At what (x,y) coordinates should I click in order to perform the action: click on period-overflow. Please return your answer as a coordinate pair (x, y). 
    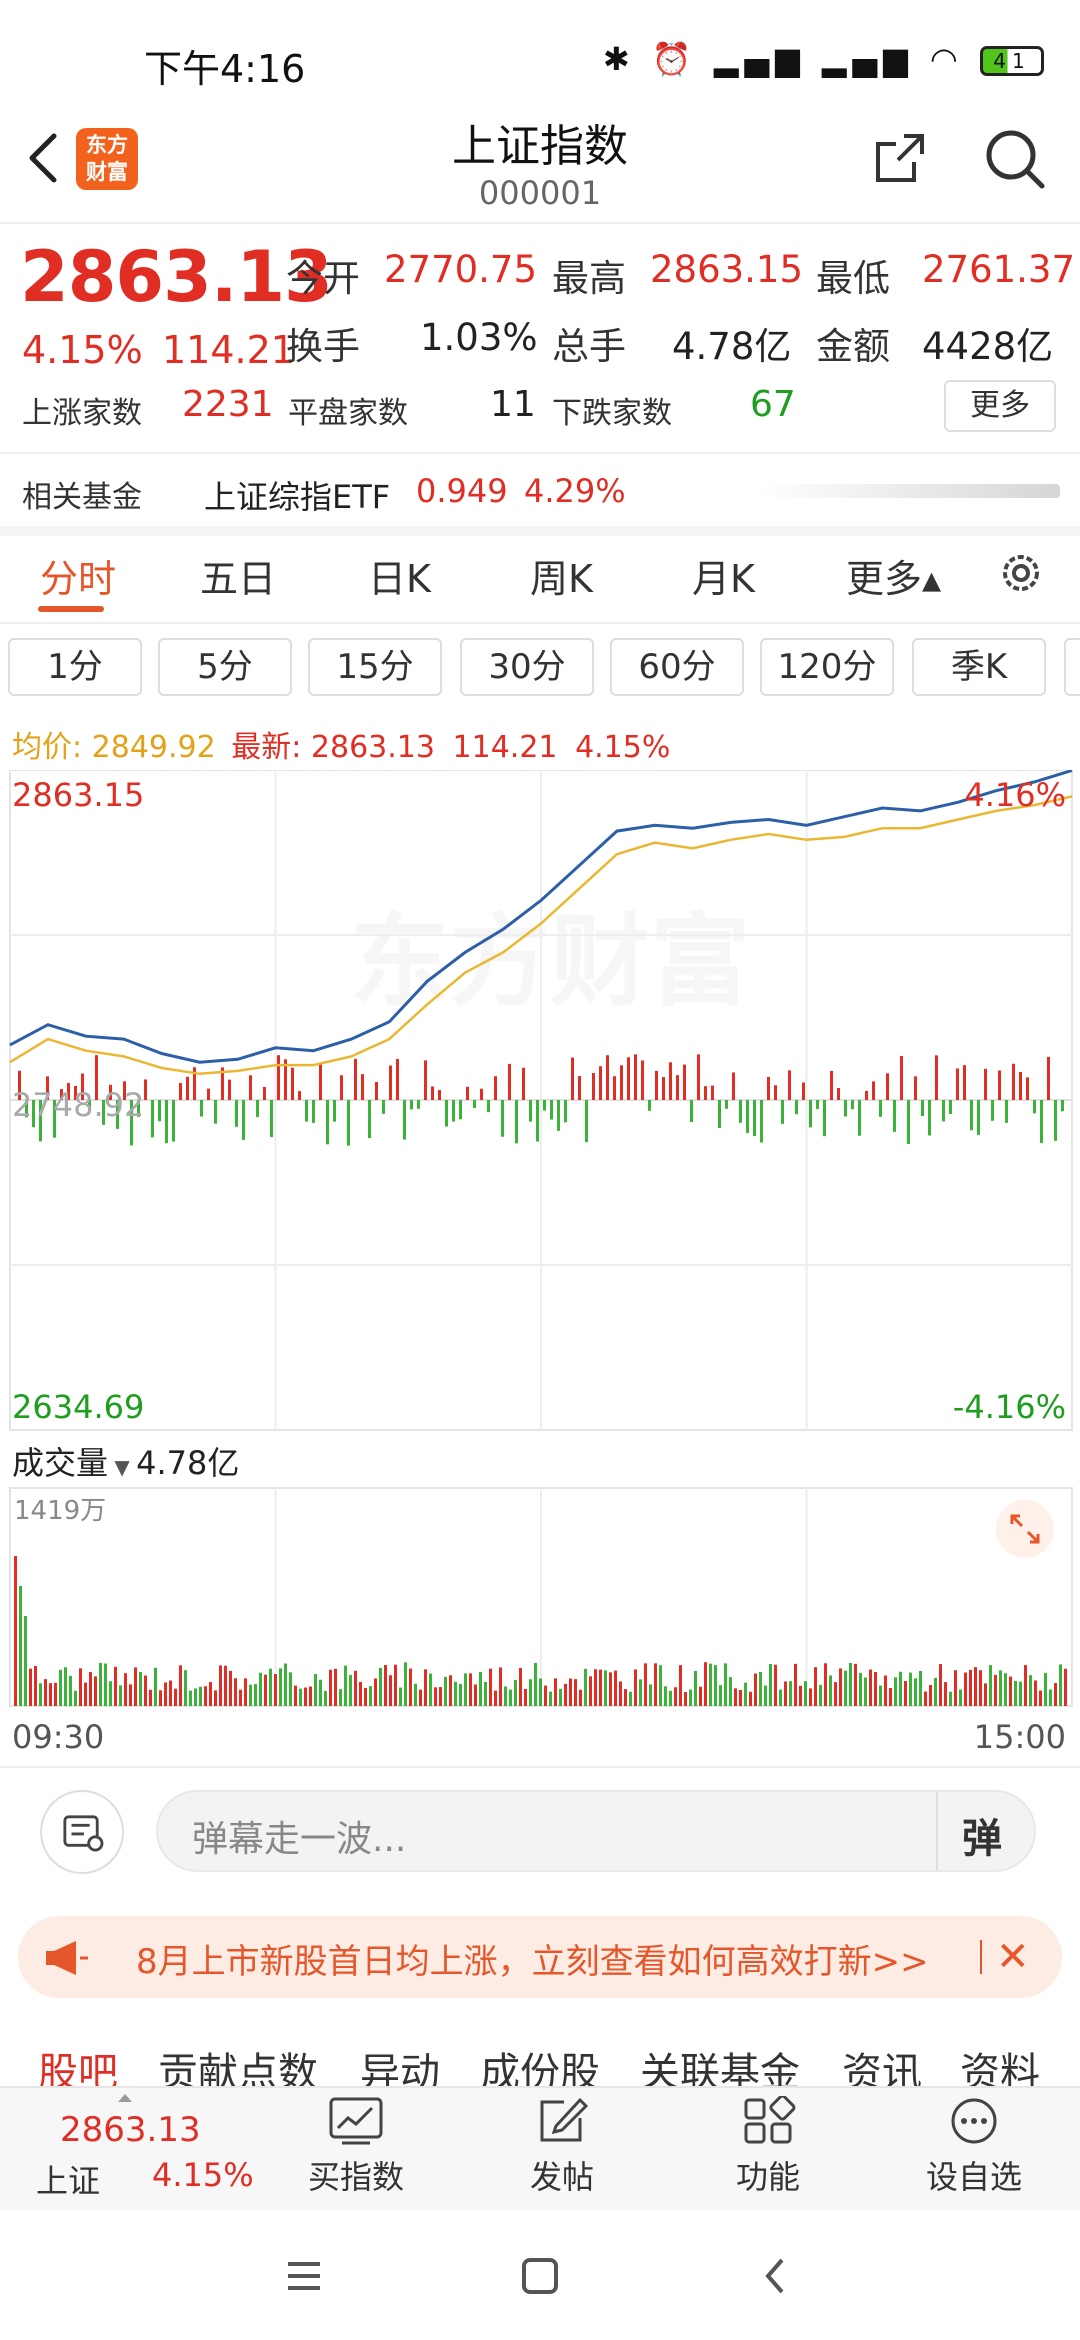
    Looking at the image, I should click on (1072, 667).